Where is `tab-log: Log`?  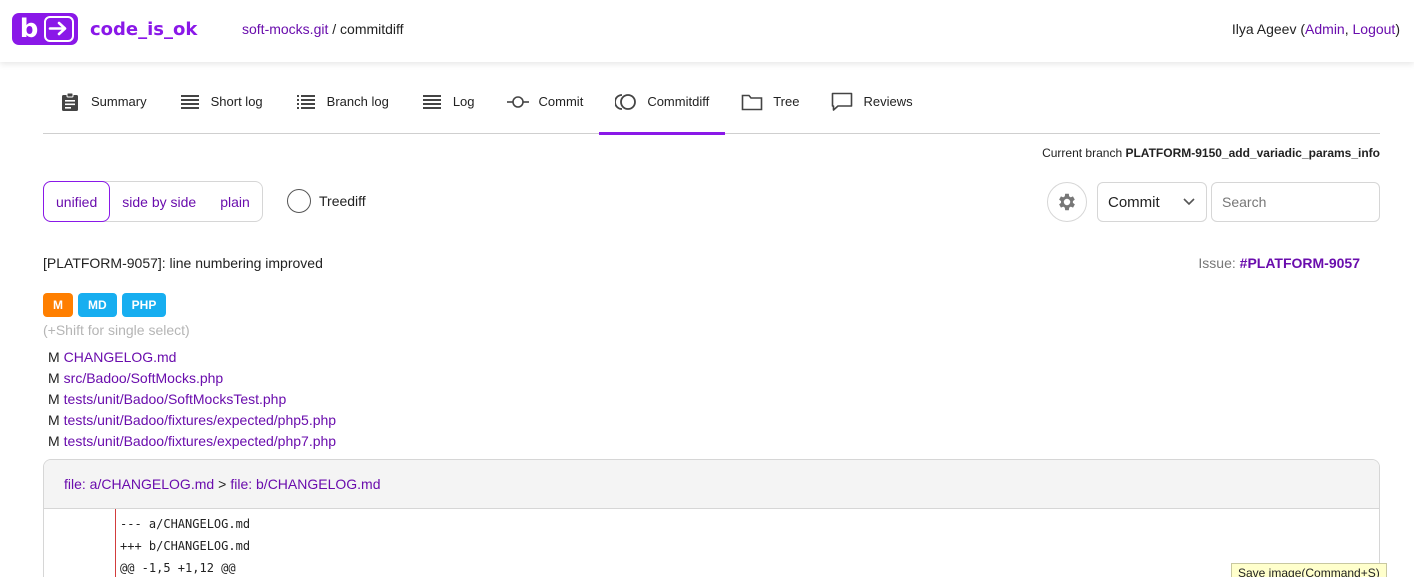
tab-log: Log is located at coordinates (448, 101).